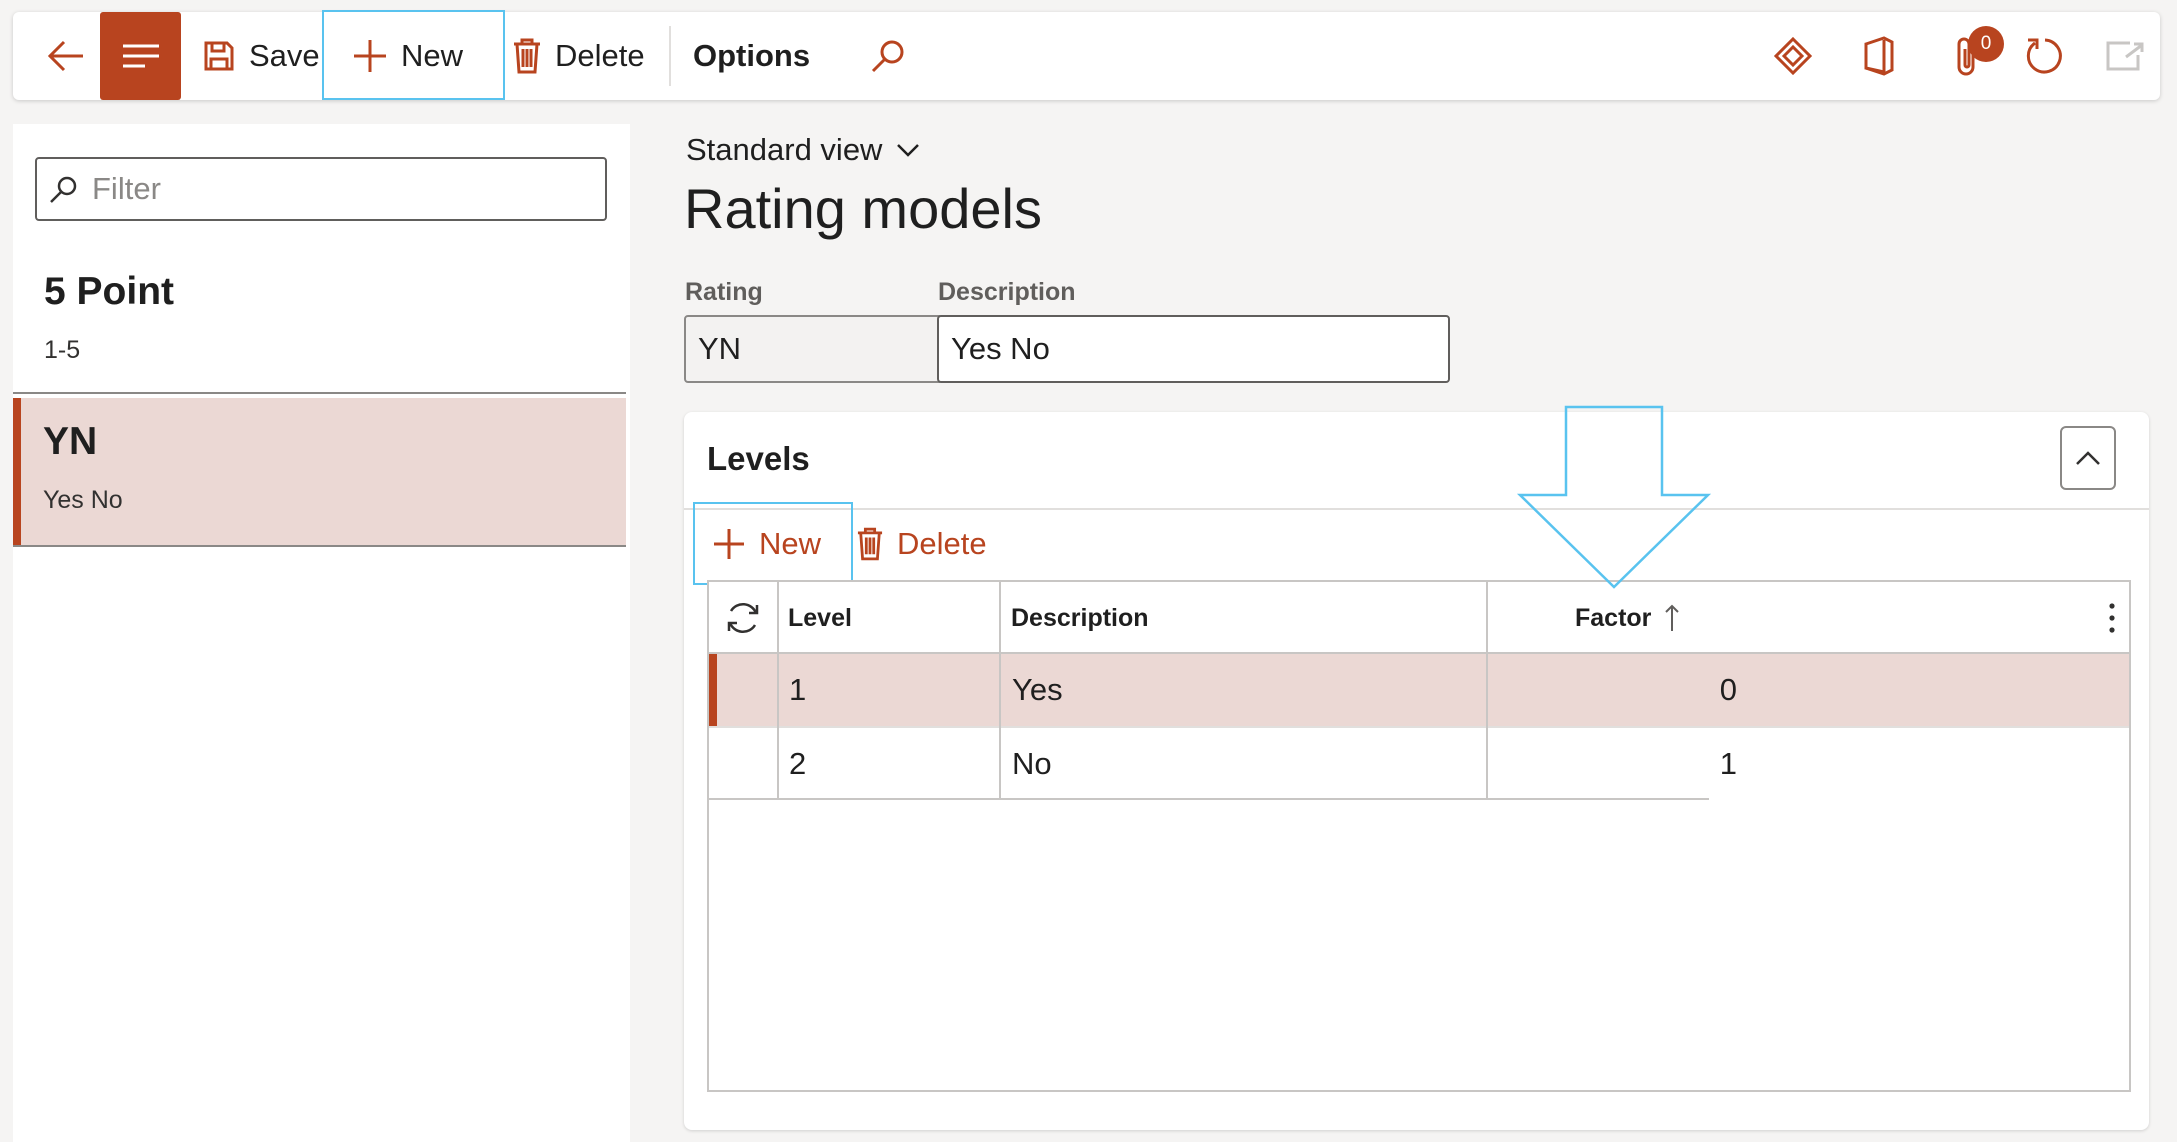 This screenshot has width=2177, height=1142. Describe the element at coordinates (758, 458) in the screenshot. I see `levels-section-title: Levels` at that location.